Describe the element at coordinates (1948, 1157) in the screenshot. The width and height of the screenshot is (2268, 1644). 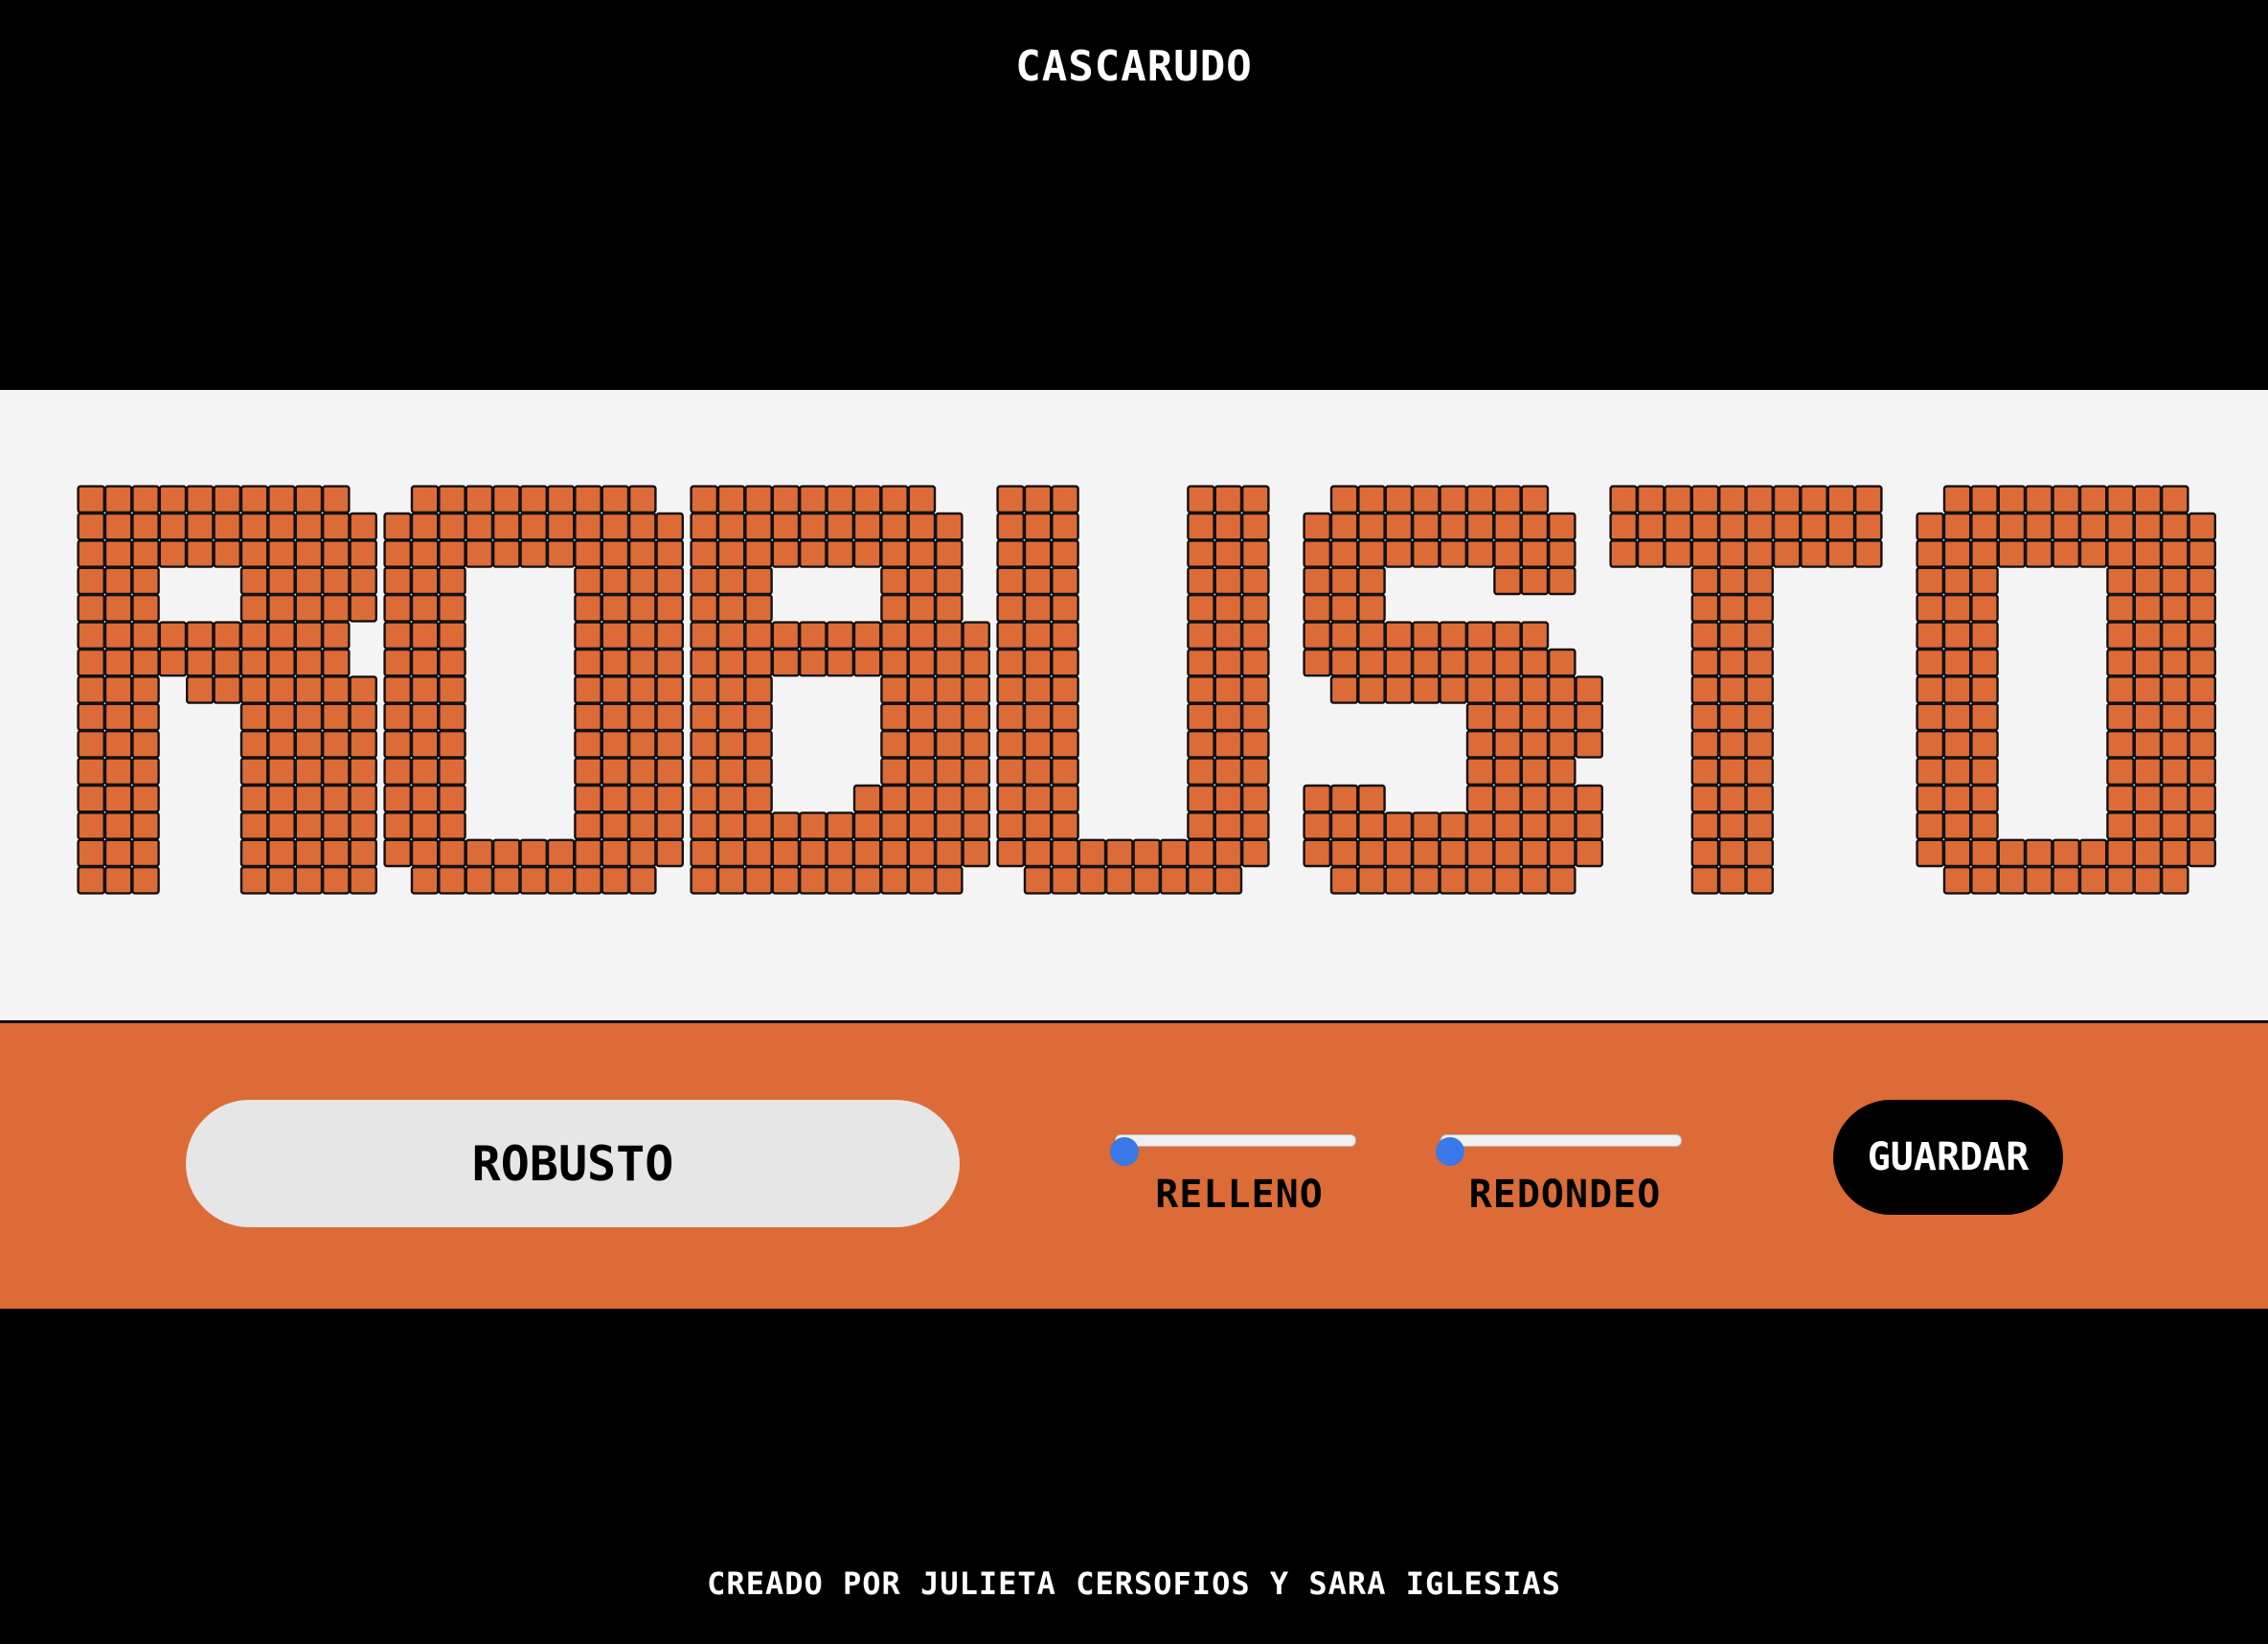
I see `save-button: GUARDAR` at that location.